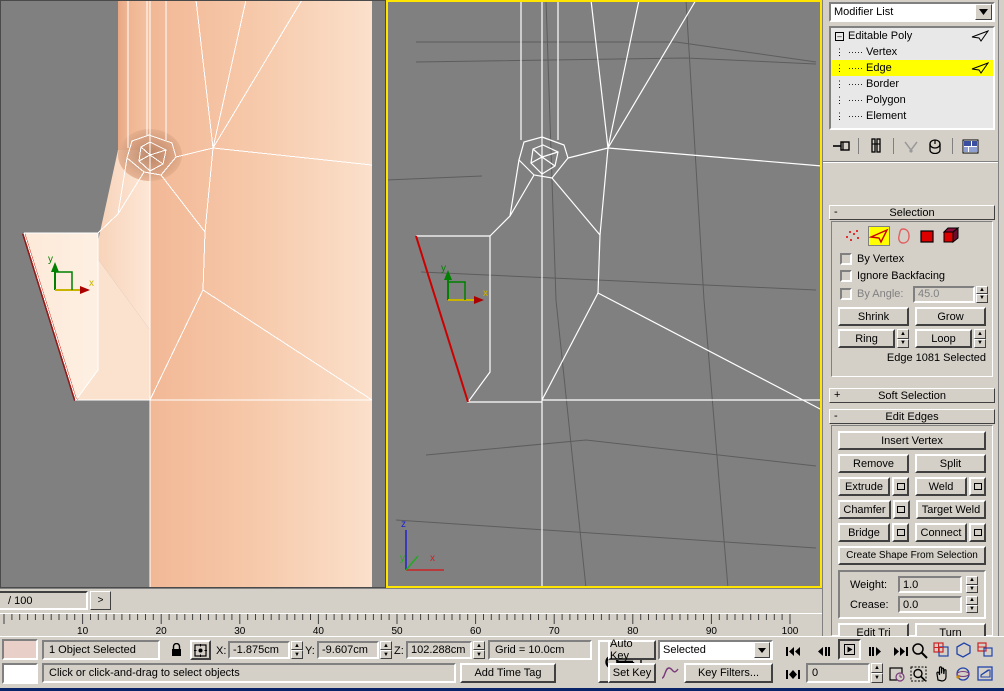 The image size is (1004, 691). I want to click on ignore-backfacing-checkbox, so click(846, 275).